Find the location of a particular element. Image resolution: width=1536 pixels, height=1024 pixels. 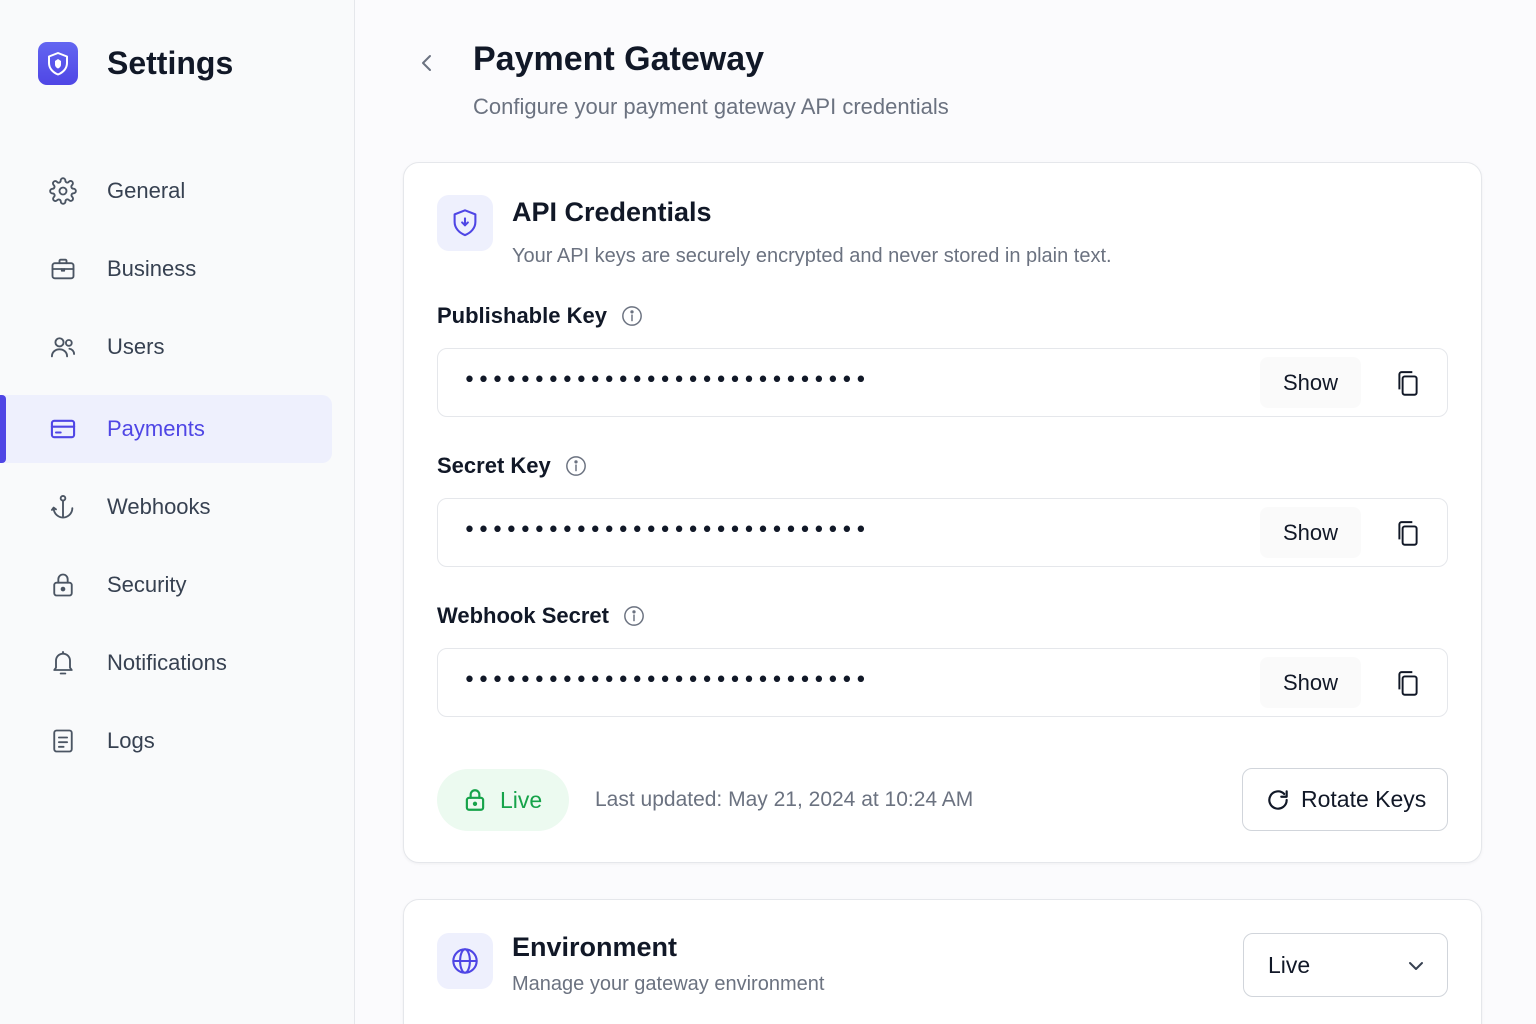

page-title: Payment Gateway is located at coordinates (619, 59).